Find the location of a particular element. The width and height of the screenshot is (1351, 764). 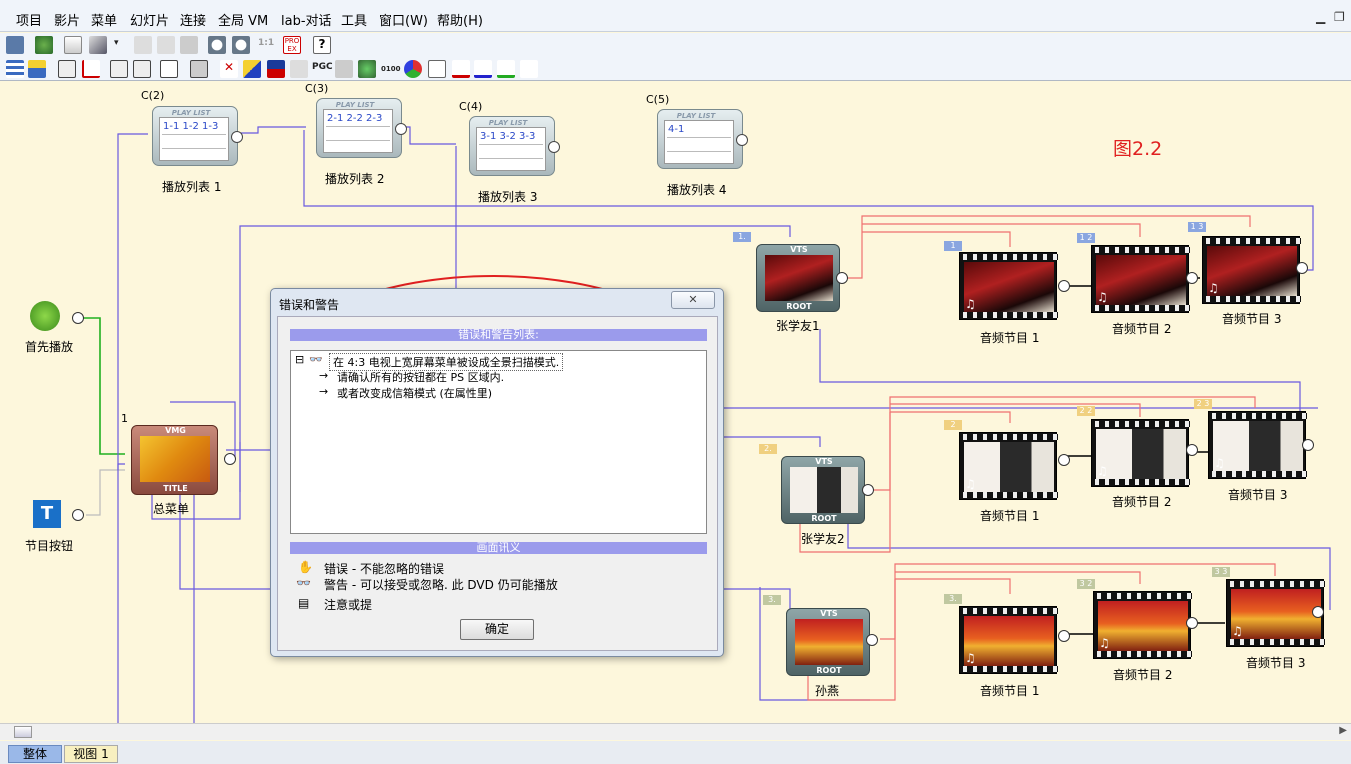

time-label: 0100 is located at coordinates (390, 69).